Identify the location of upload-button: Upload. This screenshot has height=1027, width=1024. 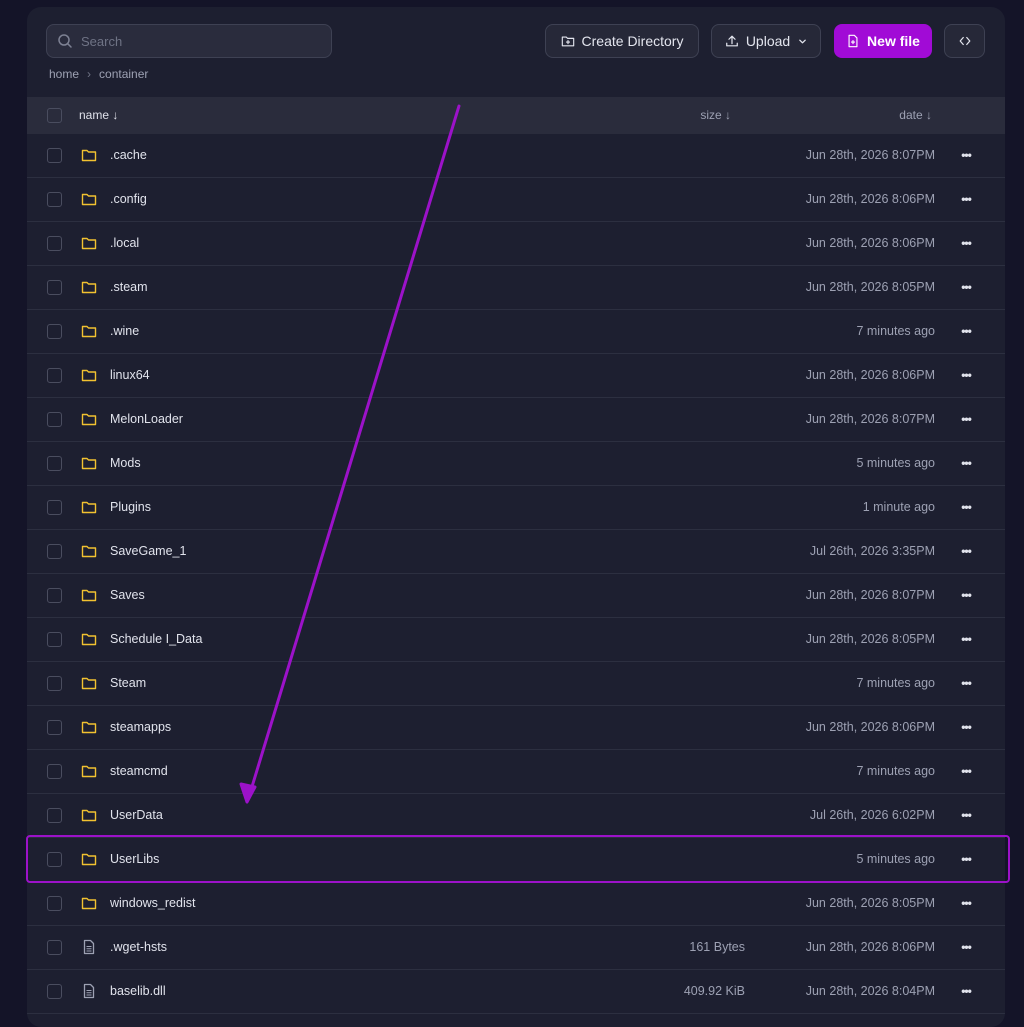
(766, 41).